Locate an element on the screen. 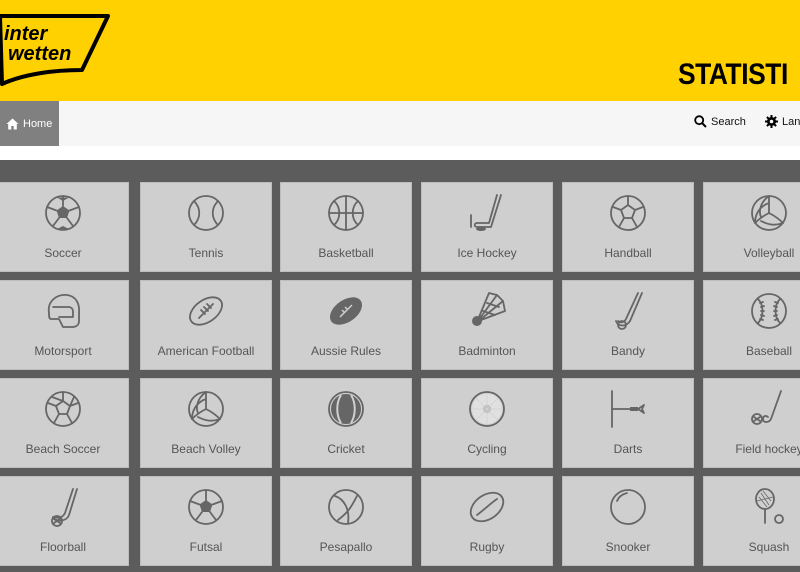 The height and width of the screenshot is (572, 800). cricket-ball-icon is located at coordinates (346, 409).